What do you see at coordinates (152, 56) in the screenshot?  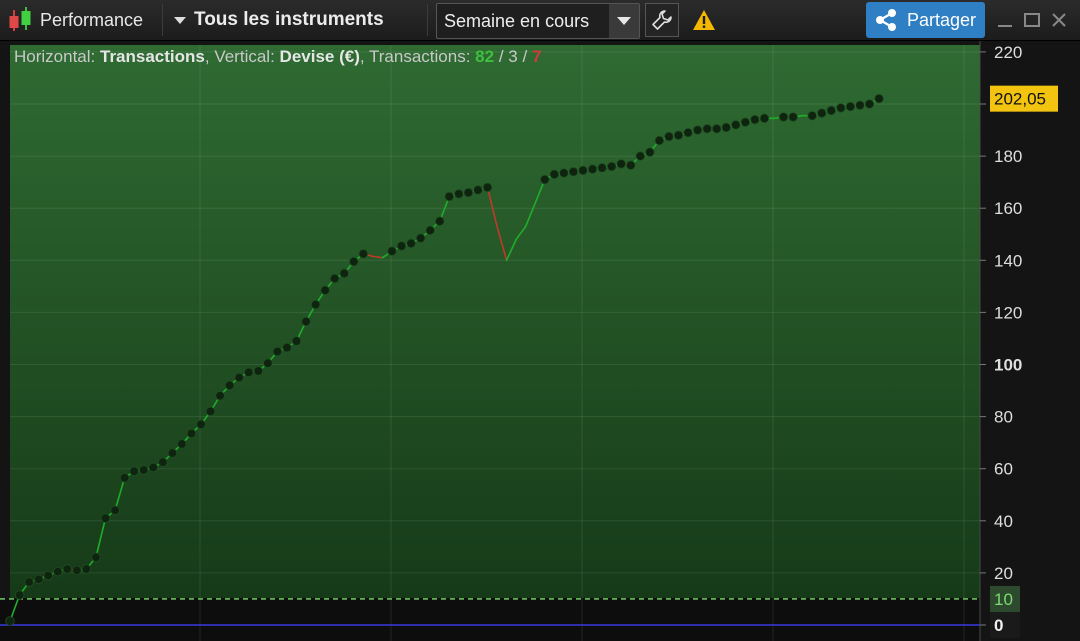 I see `horizontal-value: Transactions` at bounding box center [152, 56].